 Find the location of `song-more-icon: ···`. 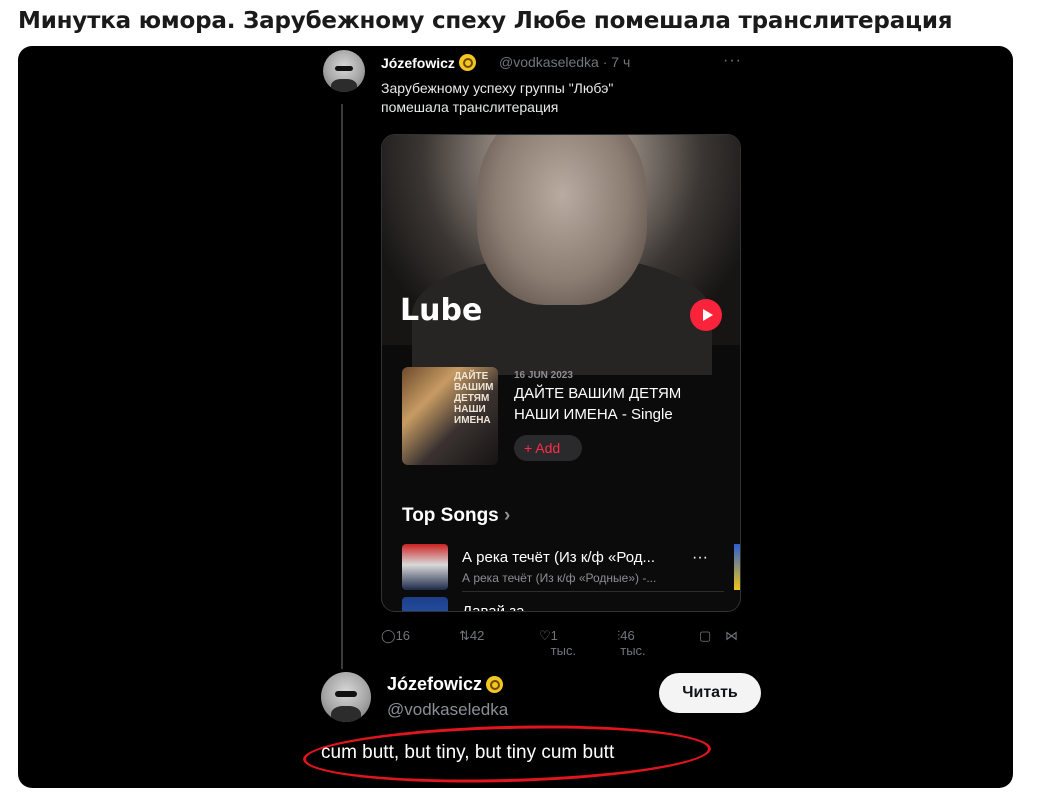

song-more-icon: ··· is located at coordinates (700, 558).